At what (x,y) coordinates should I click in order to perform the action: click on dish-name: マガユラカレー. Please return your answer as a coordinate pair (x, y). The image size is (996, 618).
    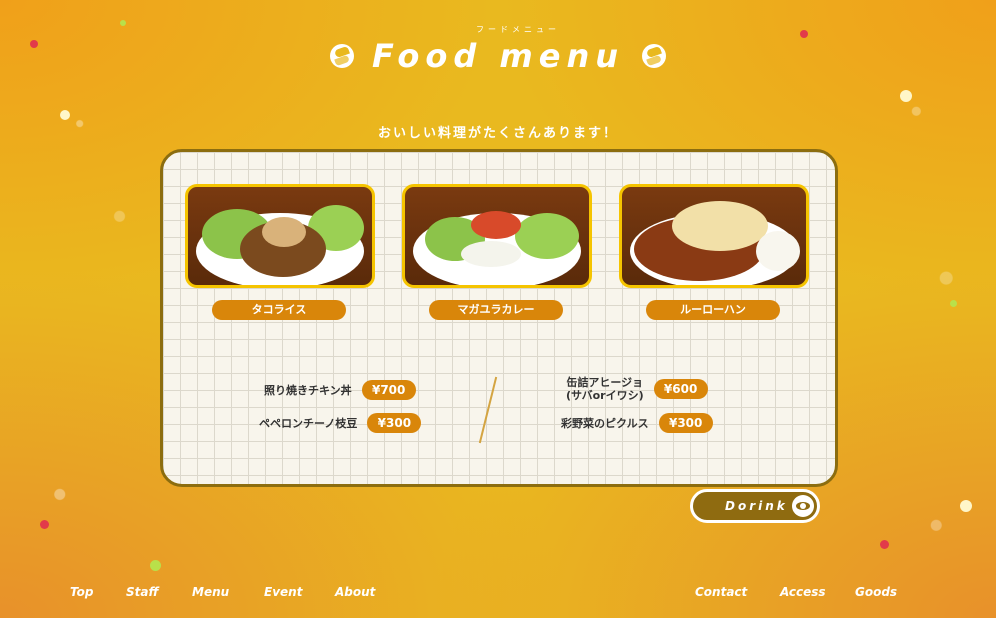
    Looking at the image, I should click on (496, 310).